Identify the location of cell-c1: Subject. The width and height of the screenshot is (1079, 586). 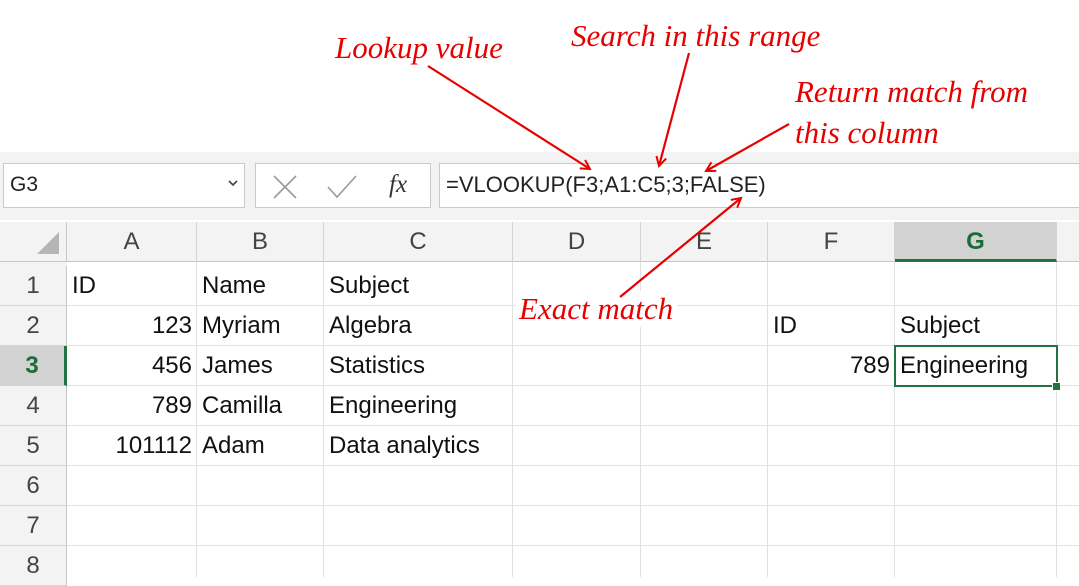
(418, 286).